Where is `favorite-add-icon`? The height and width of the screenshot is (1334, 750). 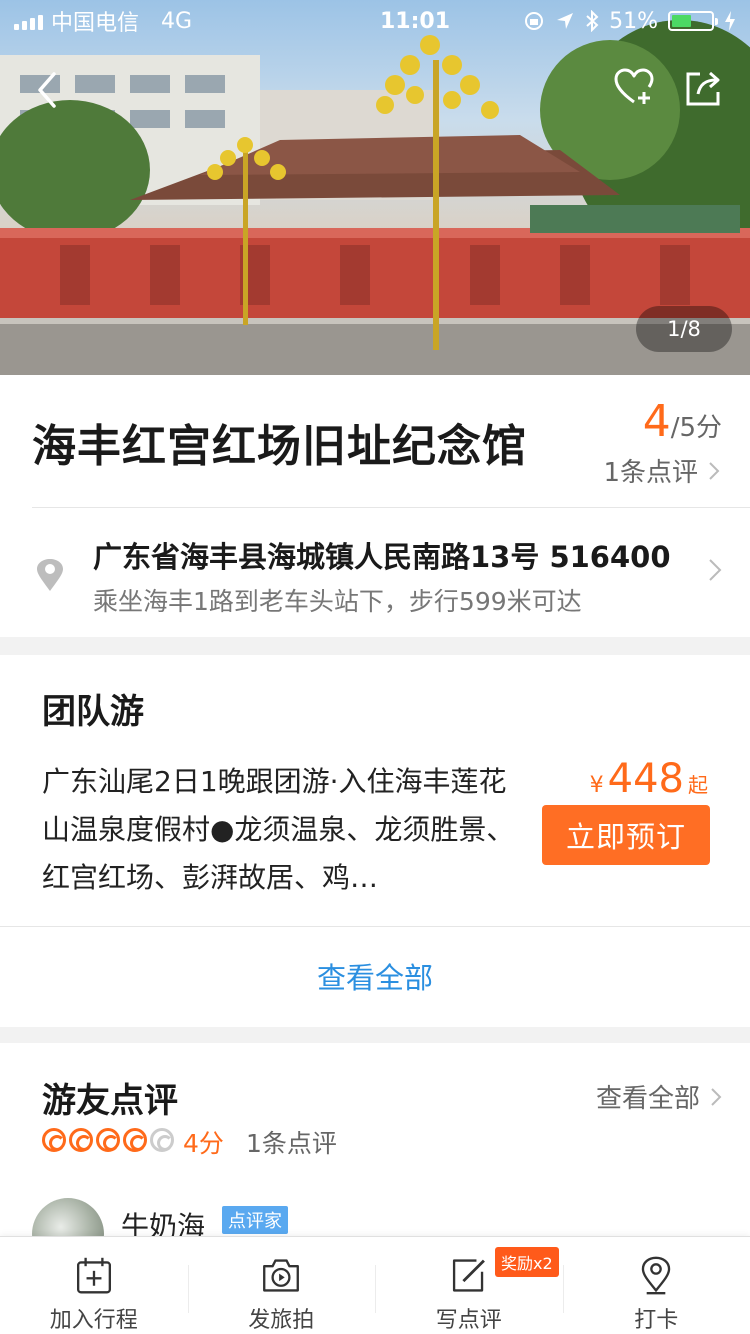
favorite-add-icon is located at coordinates (634, 88).